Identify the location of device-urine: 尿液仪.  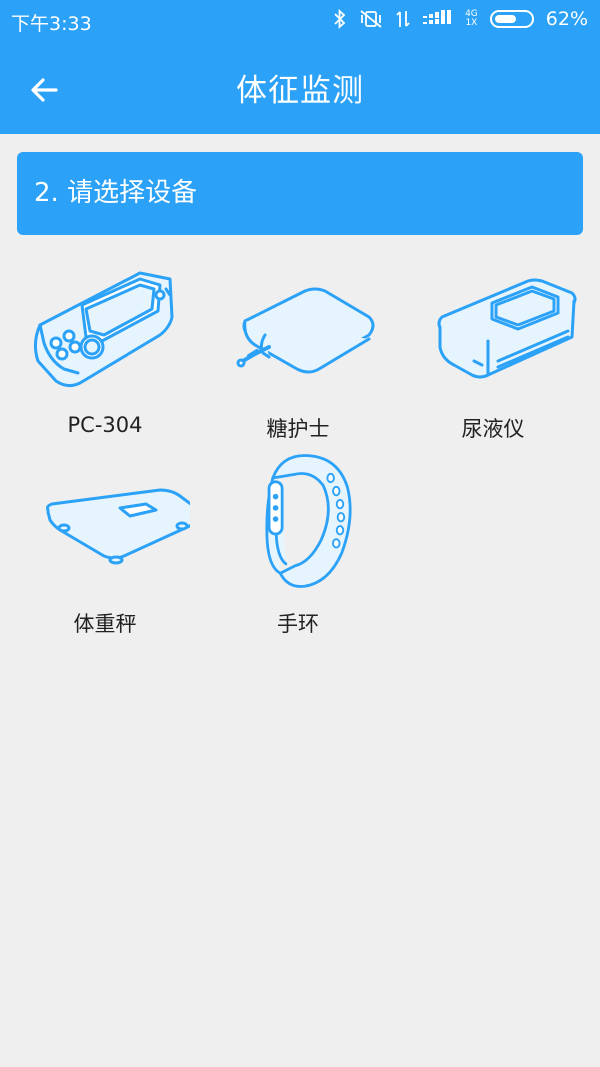
(493, 360).